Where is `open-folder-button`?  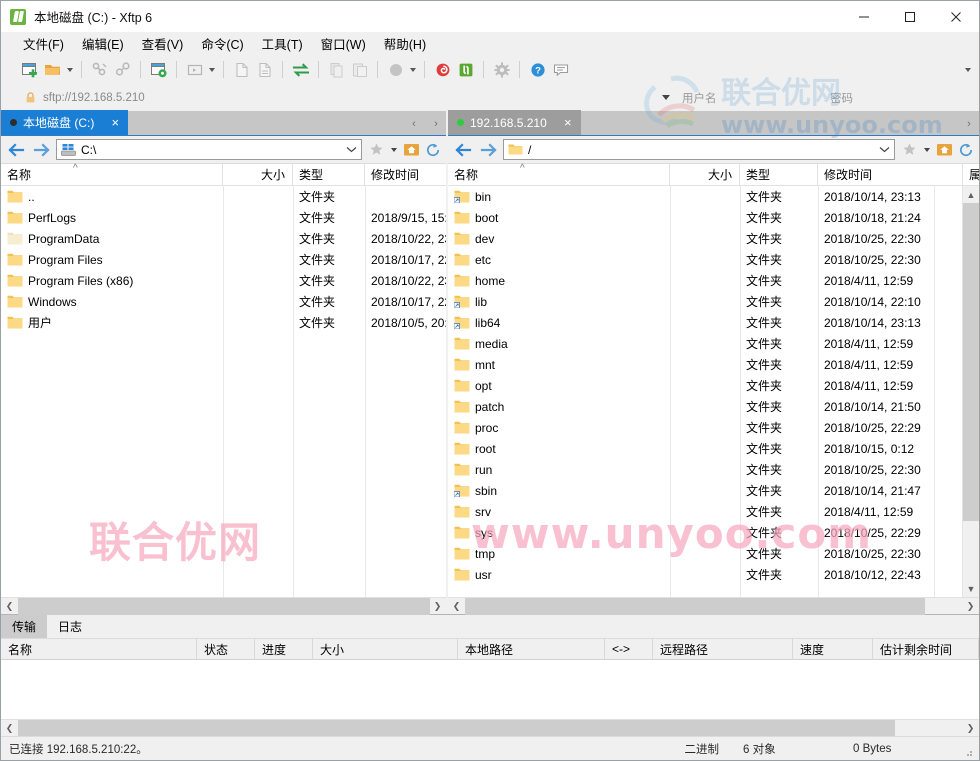
open-folder-button is located at coordinates (52, 69).